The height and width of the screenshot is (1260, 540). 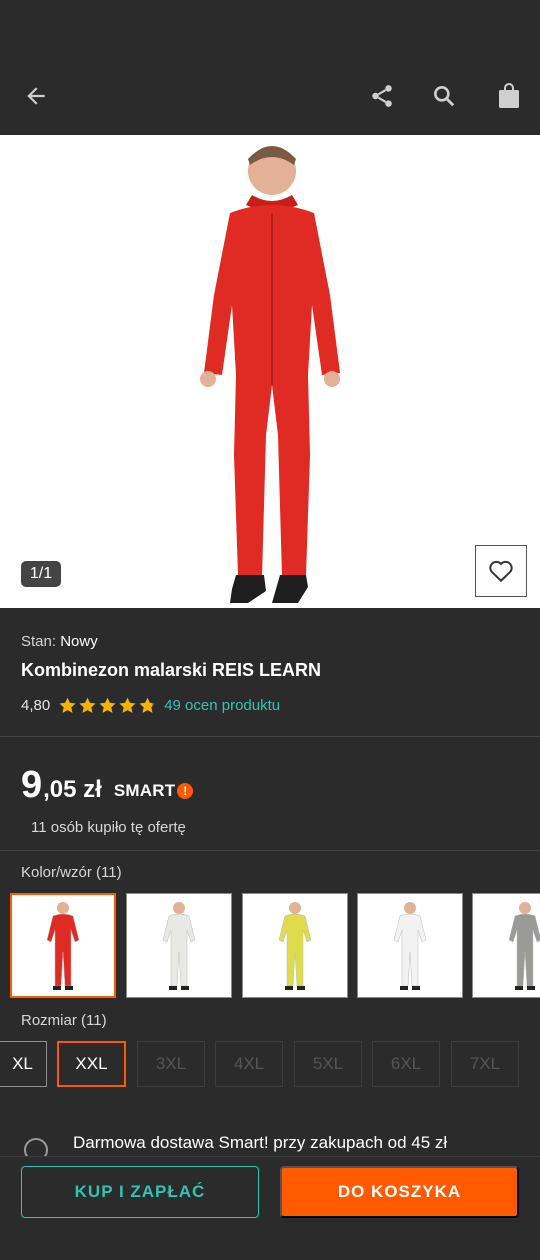 What do you see at coordinates (270, 96) in the screenshot?
I see `app-bar` at bounding box center [270, 96].